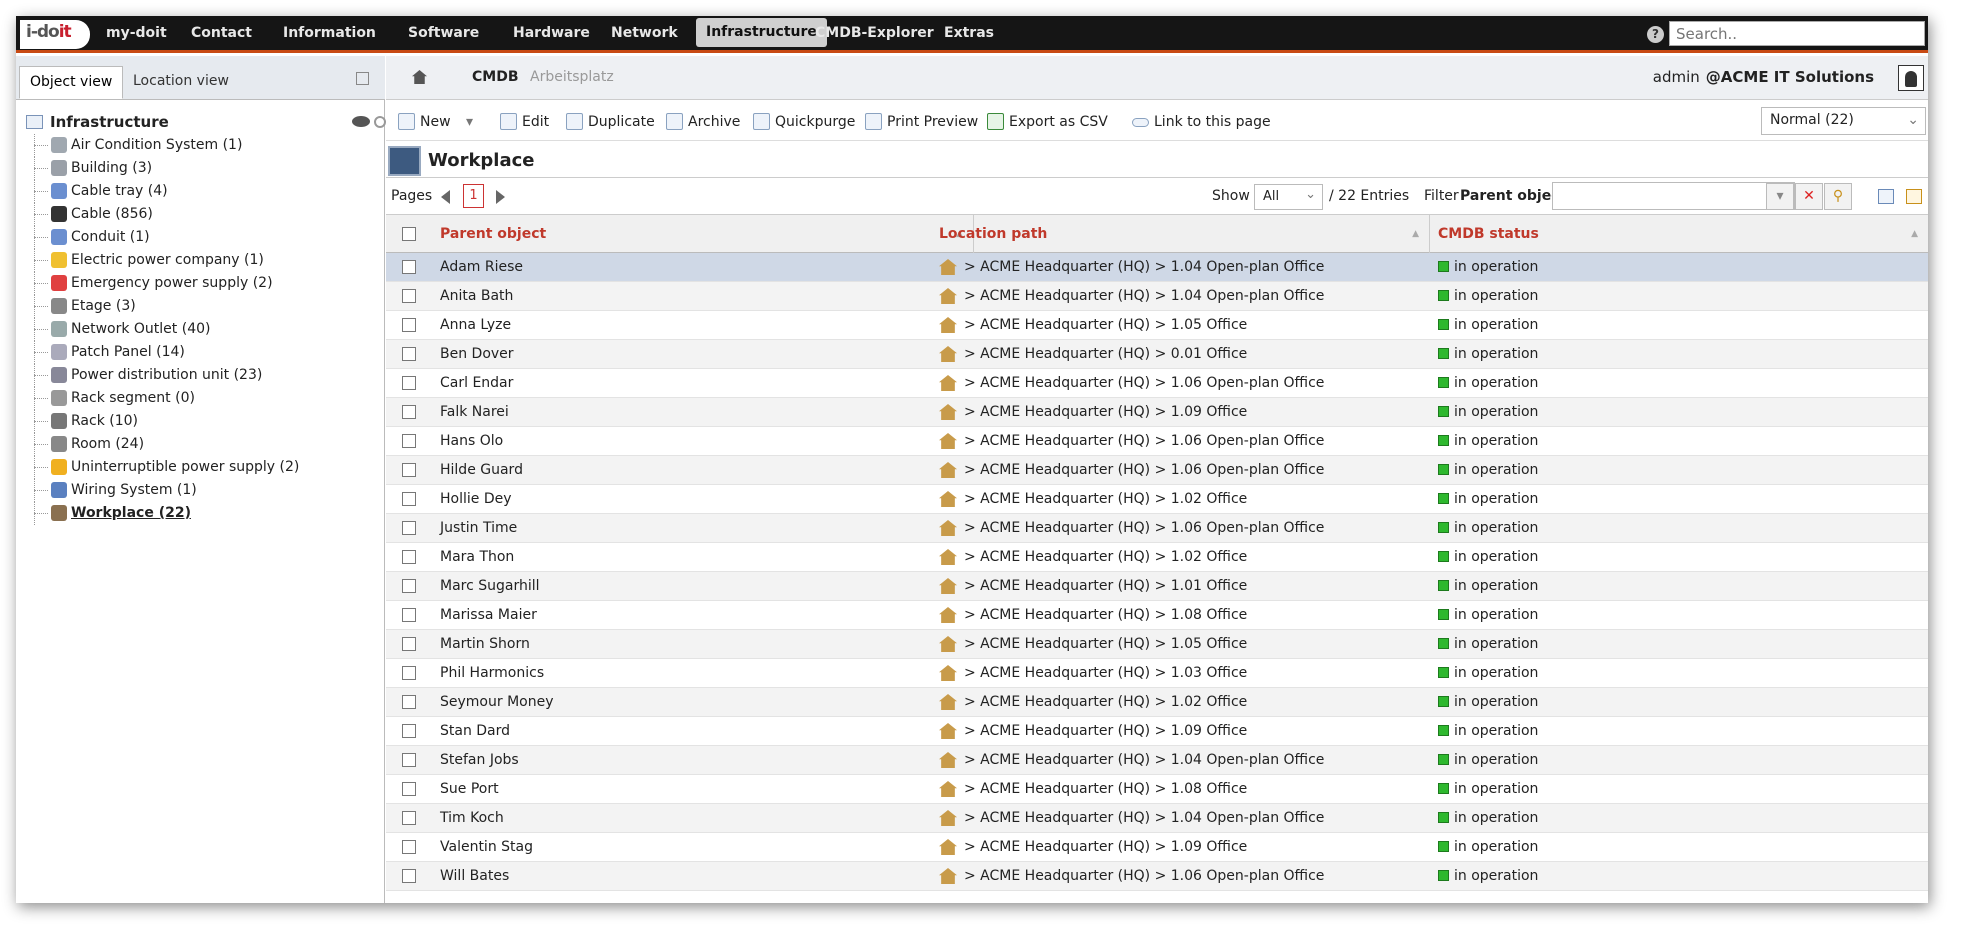 The height and width of the screenshot is (950, 1976). What do you see at coordinates (201, 467) in the screenshot?
I see `tree-item: Uninterruptible power supply (2)` at bounding box center [201, 467].